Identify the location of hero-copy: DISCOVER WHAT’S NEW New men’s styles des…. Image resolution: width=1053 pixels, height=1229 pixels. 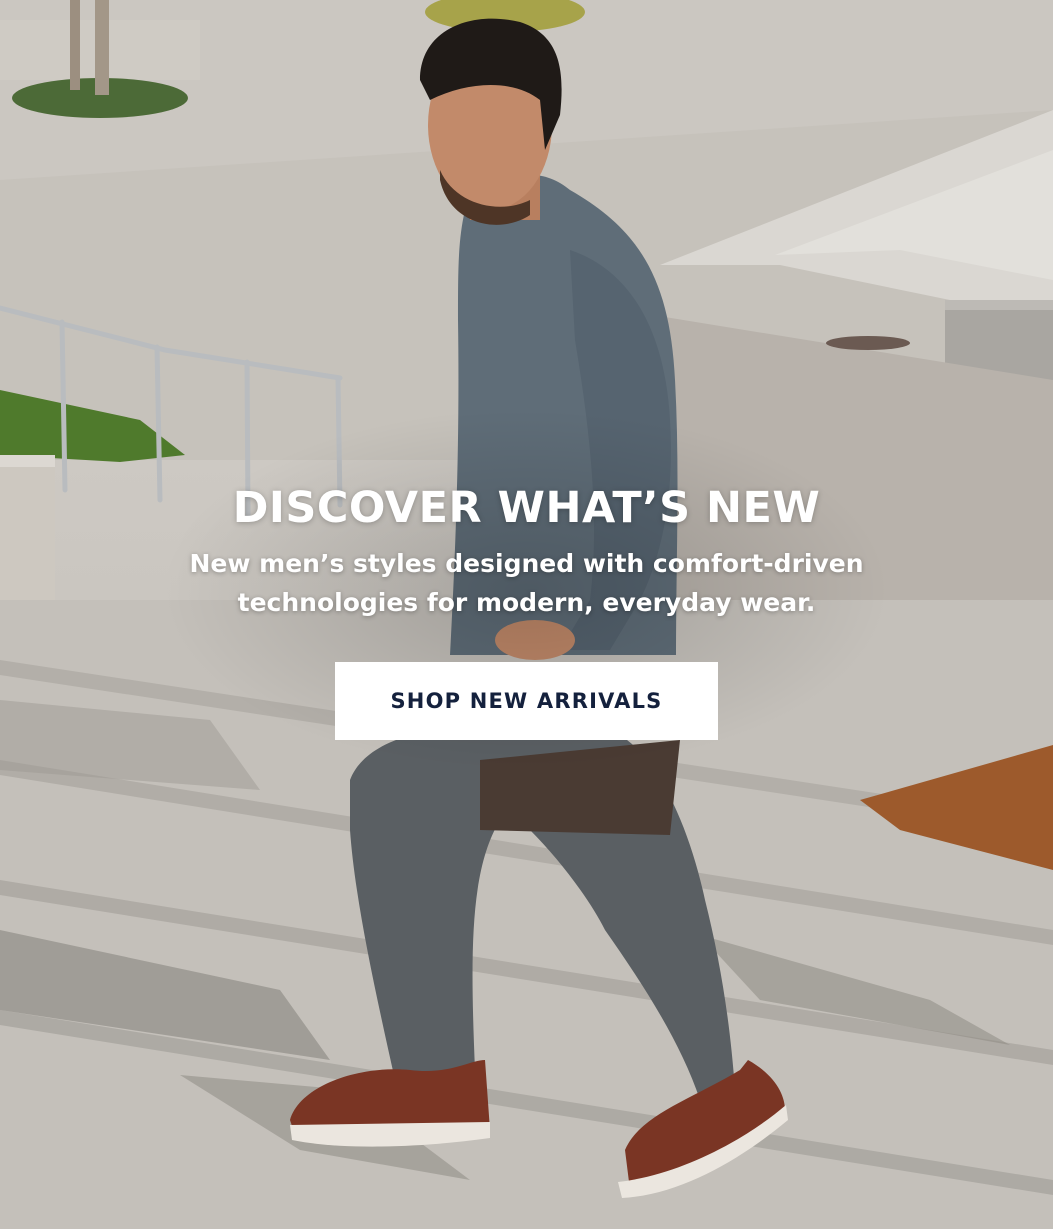
(526, 550).